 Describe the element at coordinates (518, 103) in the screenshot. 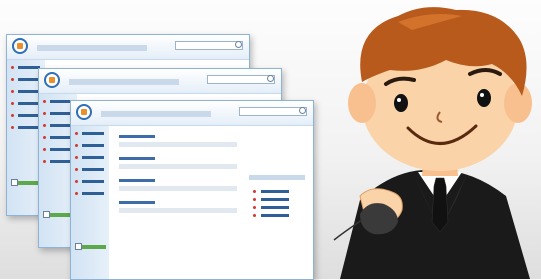

I see `ear-right` at that location.